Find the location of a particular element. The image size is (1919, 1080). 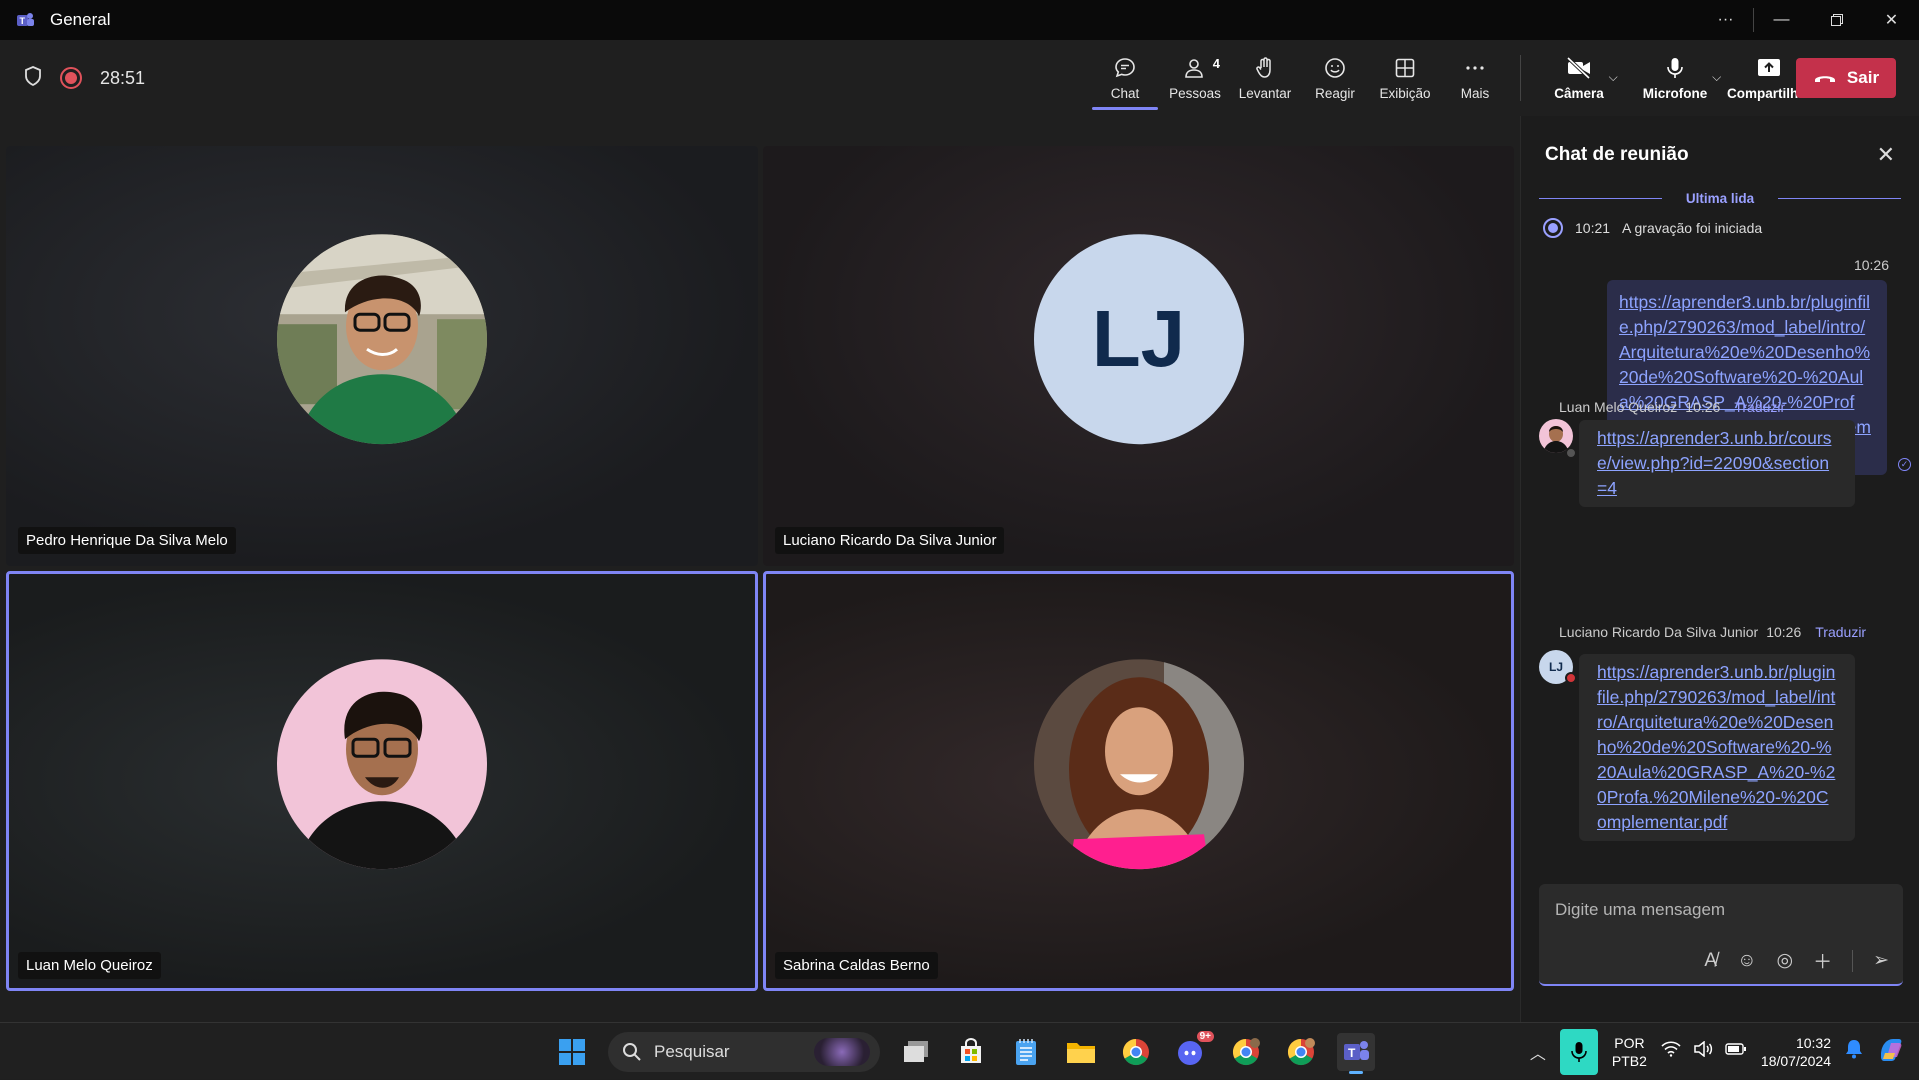

file-explorer-icon is located at coordinates (1081, 1052).